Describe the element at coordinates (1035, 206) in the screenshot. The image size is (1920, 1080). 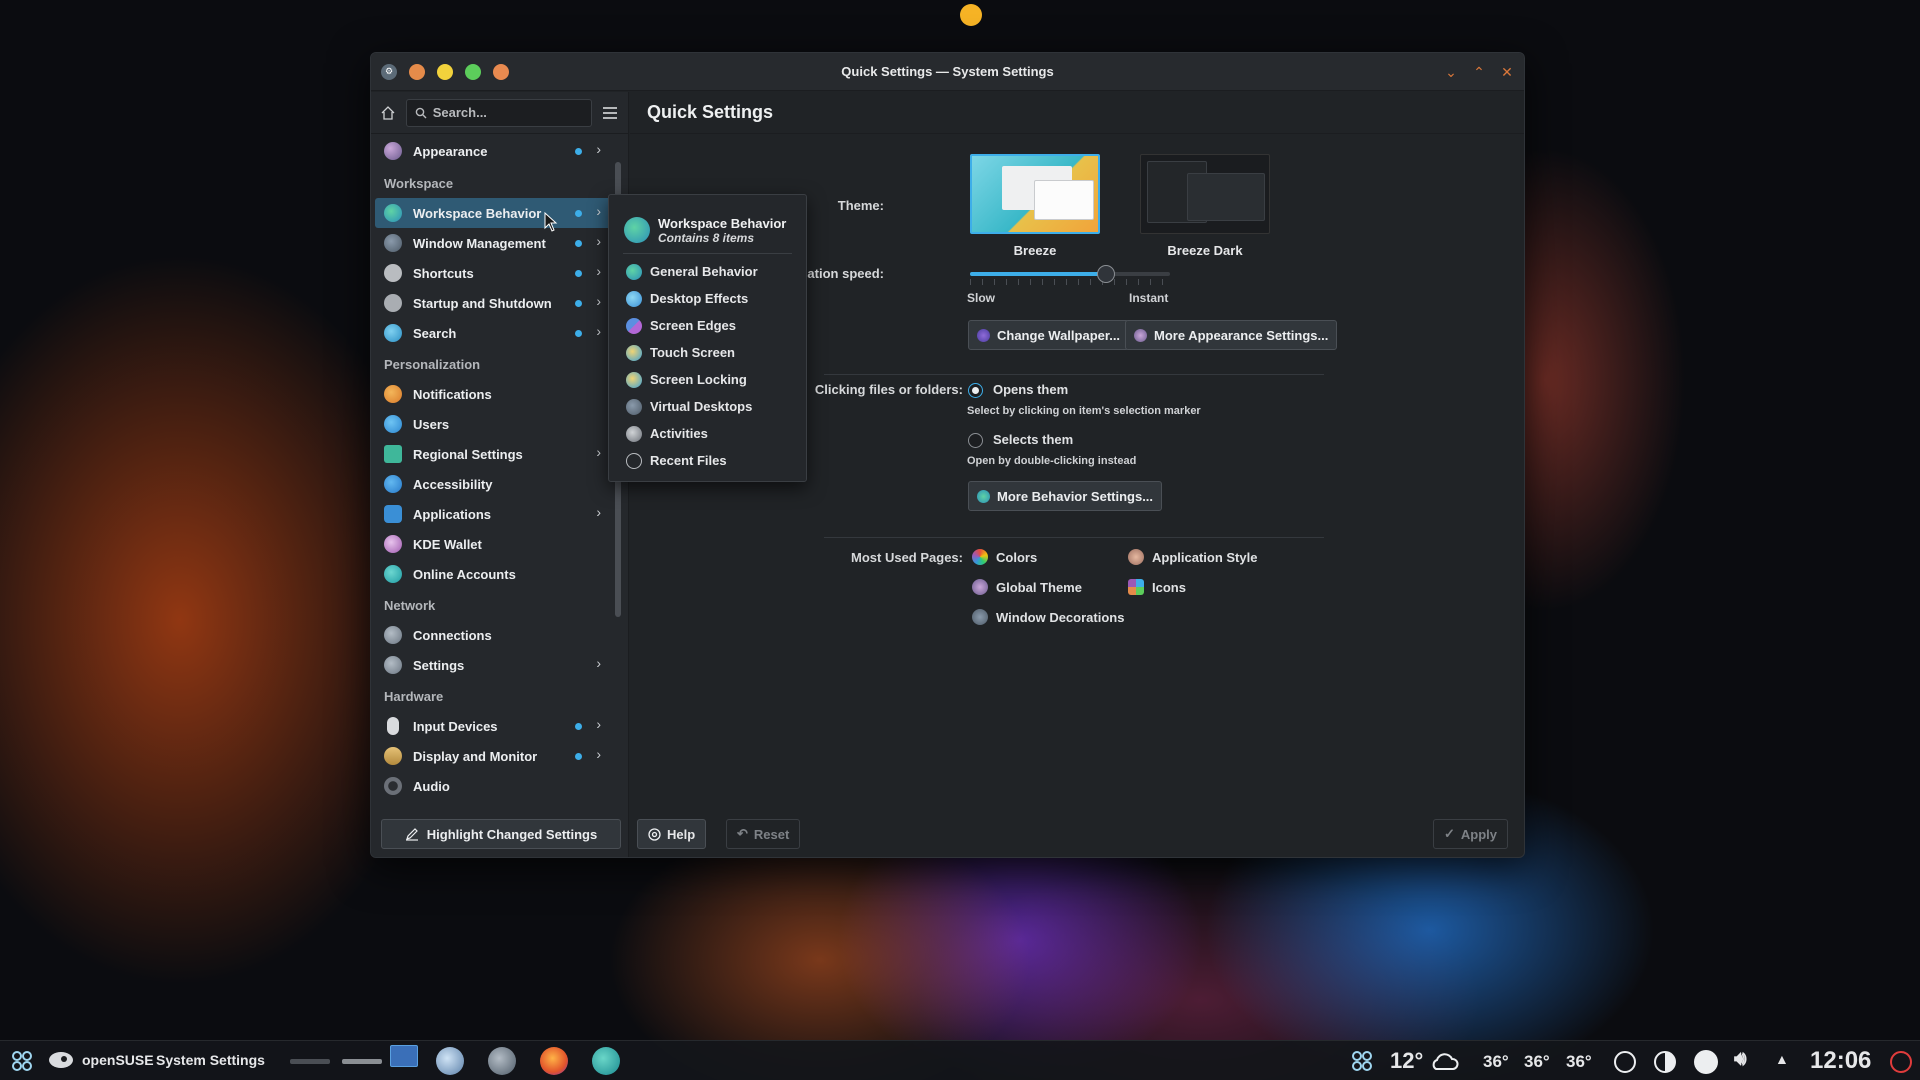
I see `theme-card-breeze: Breeze` at that location.